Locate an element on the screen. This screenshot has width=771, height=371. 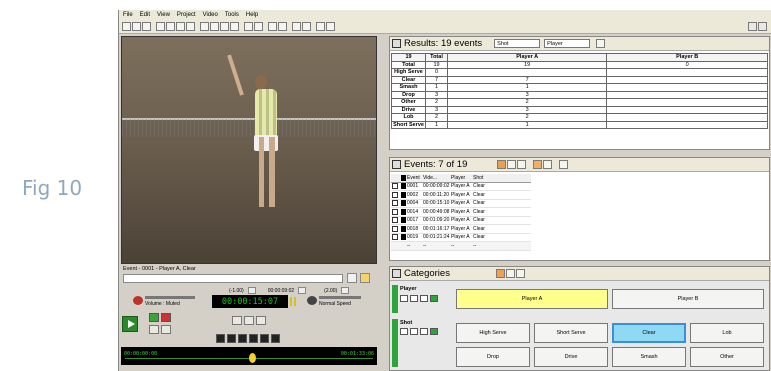
play-small-icon is located at coordinates (231, 338).